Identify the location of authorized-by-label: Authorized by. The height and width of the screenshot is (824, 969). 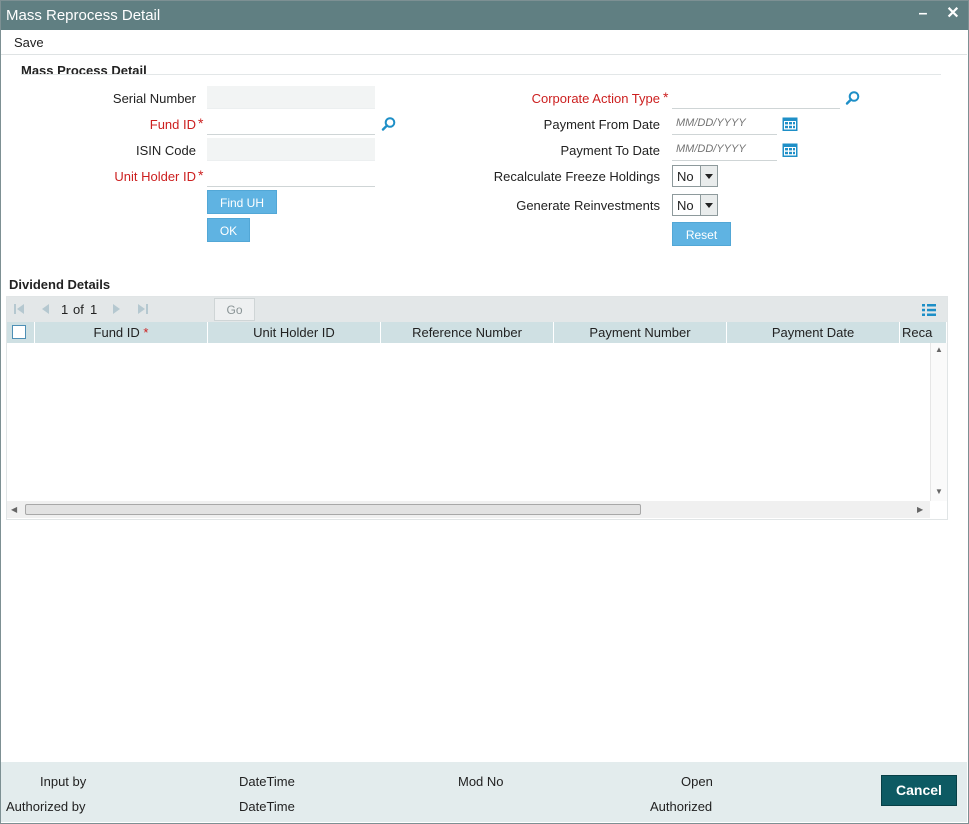
(46, 806).